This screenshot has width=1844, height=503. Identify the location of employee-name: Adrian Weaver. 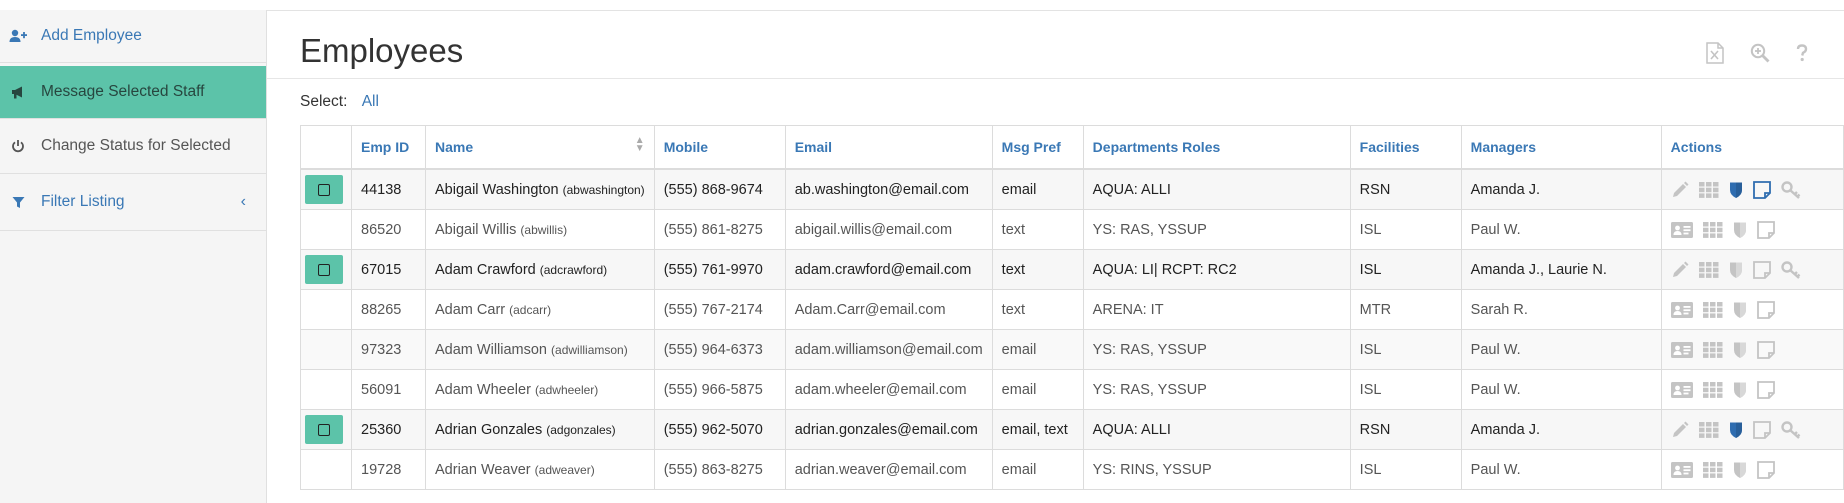
(483, 469).